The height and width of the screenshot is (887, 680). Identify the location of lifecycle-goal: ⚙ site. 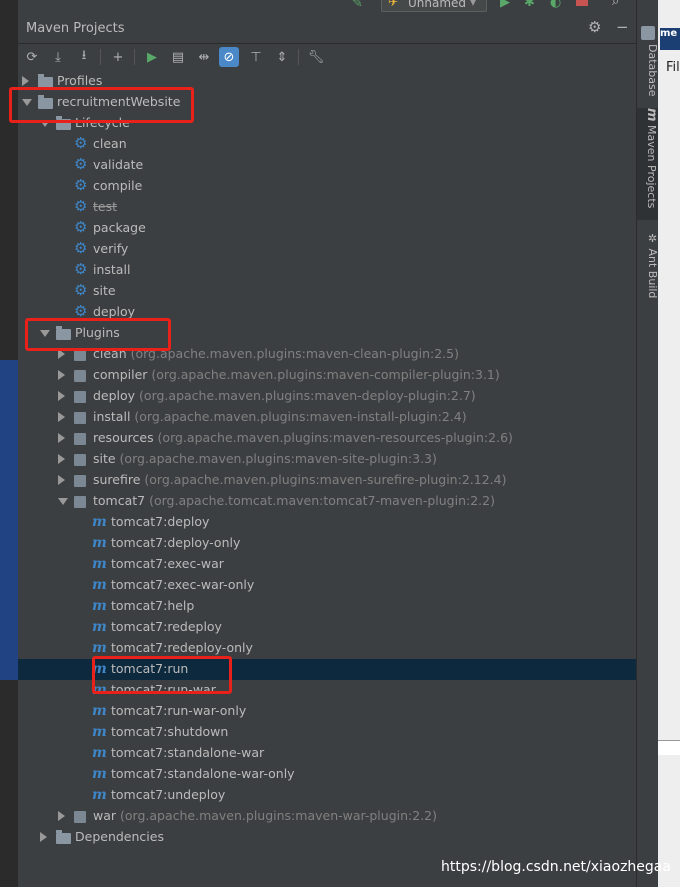
(327, 291).